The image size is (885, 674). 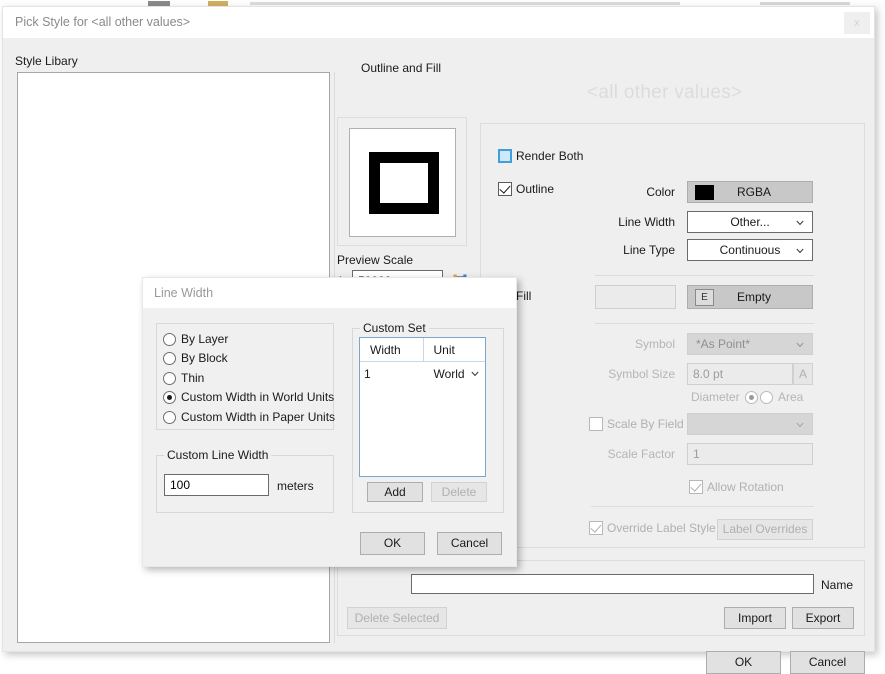 I want to click on export-button: Export, so click(x=823, y=618).